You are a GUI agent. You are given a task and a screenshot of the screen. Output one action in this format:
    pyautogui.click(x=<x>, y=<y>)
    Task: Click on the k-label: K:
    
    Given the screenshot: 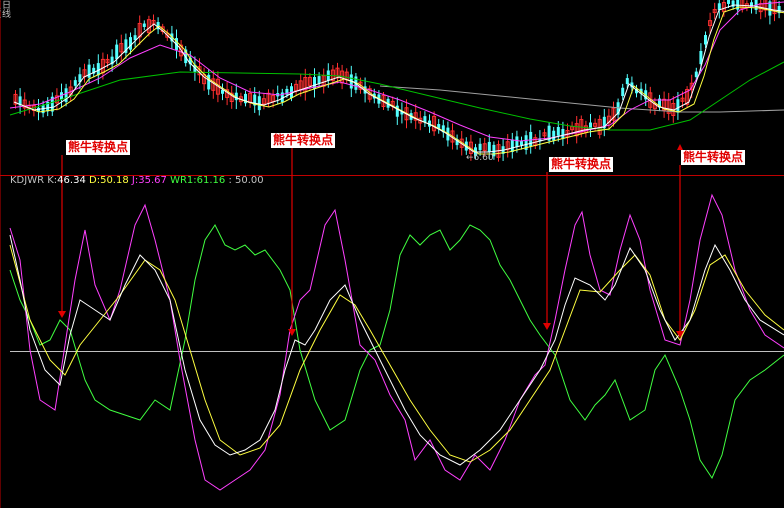 What is the action you would take?
    pyautogui.click(x=52, y=180)
    